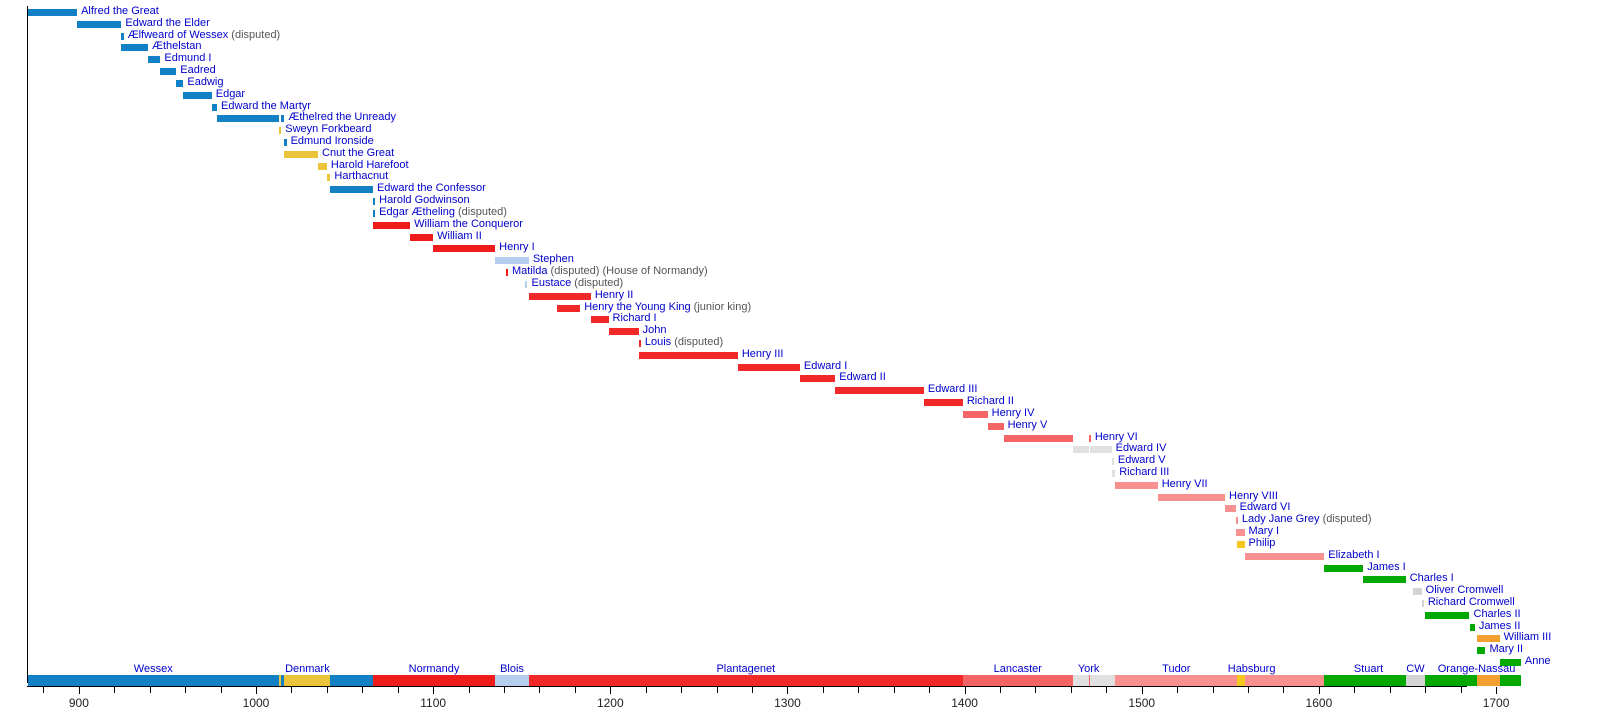  What do you see at coordinates (800, 224) in the screenshot?
I see `timeline-row: William the Conqueror` at bounding box center [800, 224].